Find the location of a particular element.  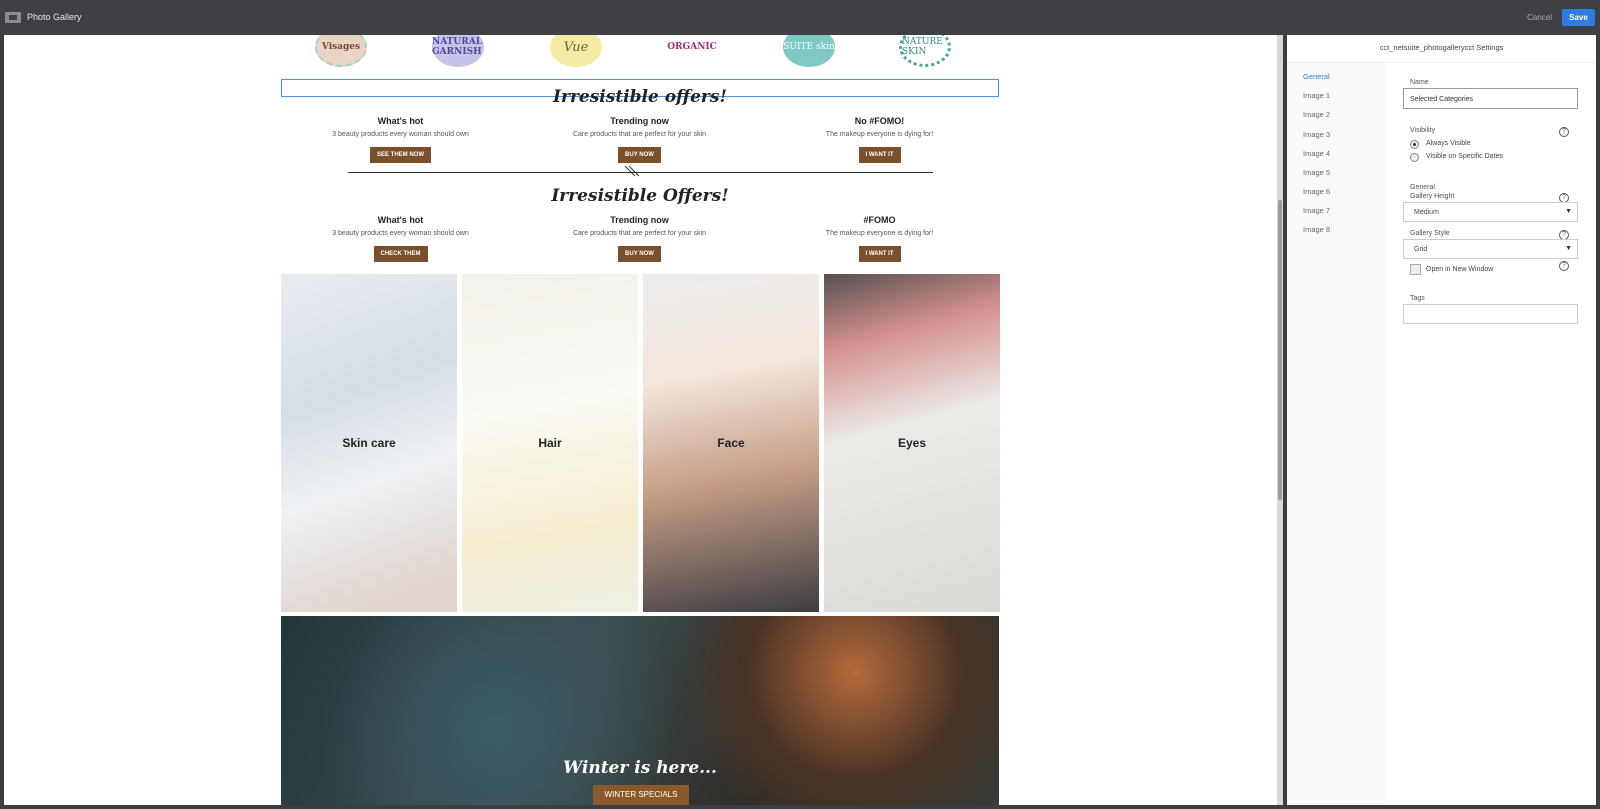

open-new-window-label: Open in New Window is located at coordinates (1460, 269).